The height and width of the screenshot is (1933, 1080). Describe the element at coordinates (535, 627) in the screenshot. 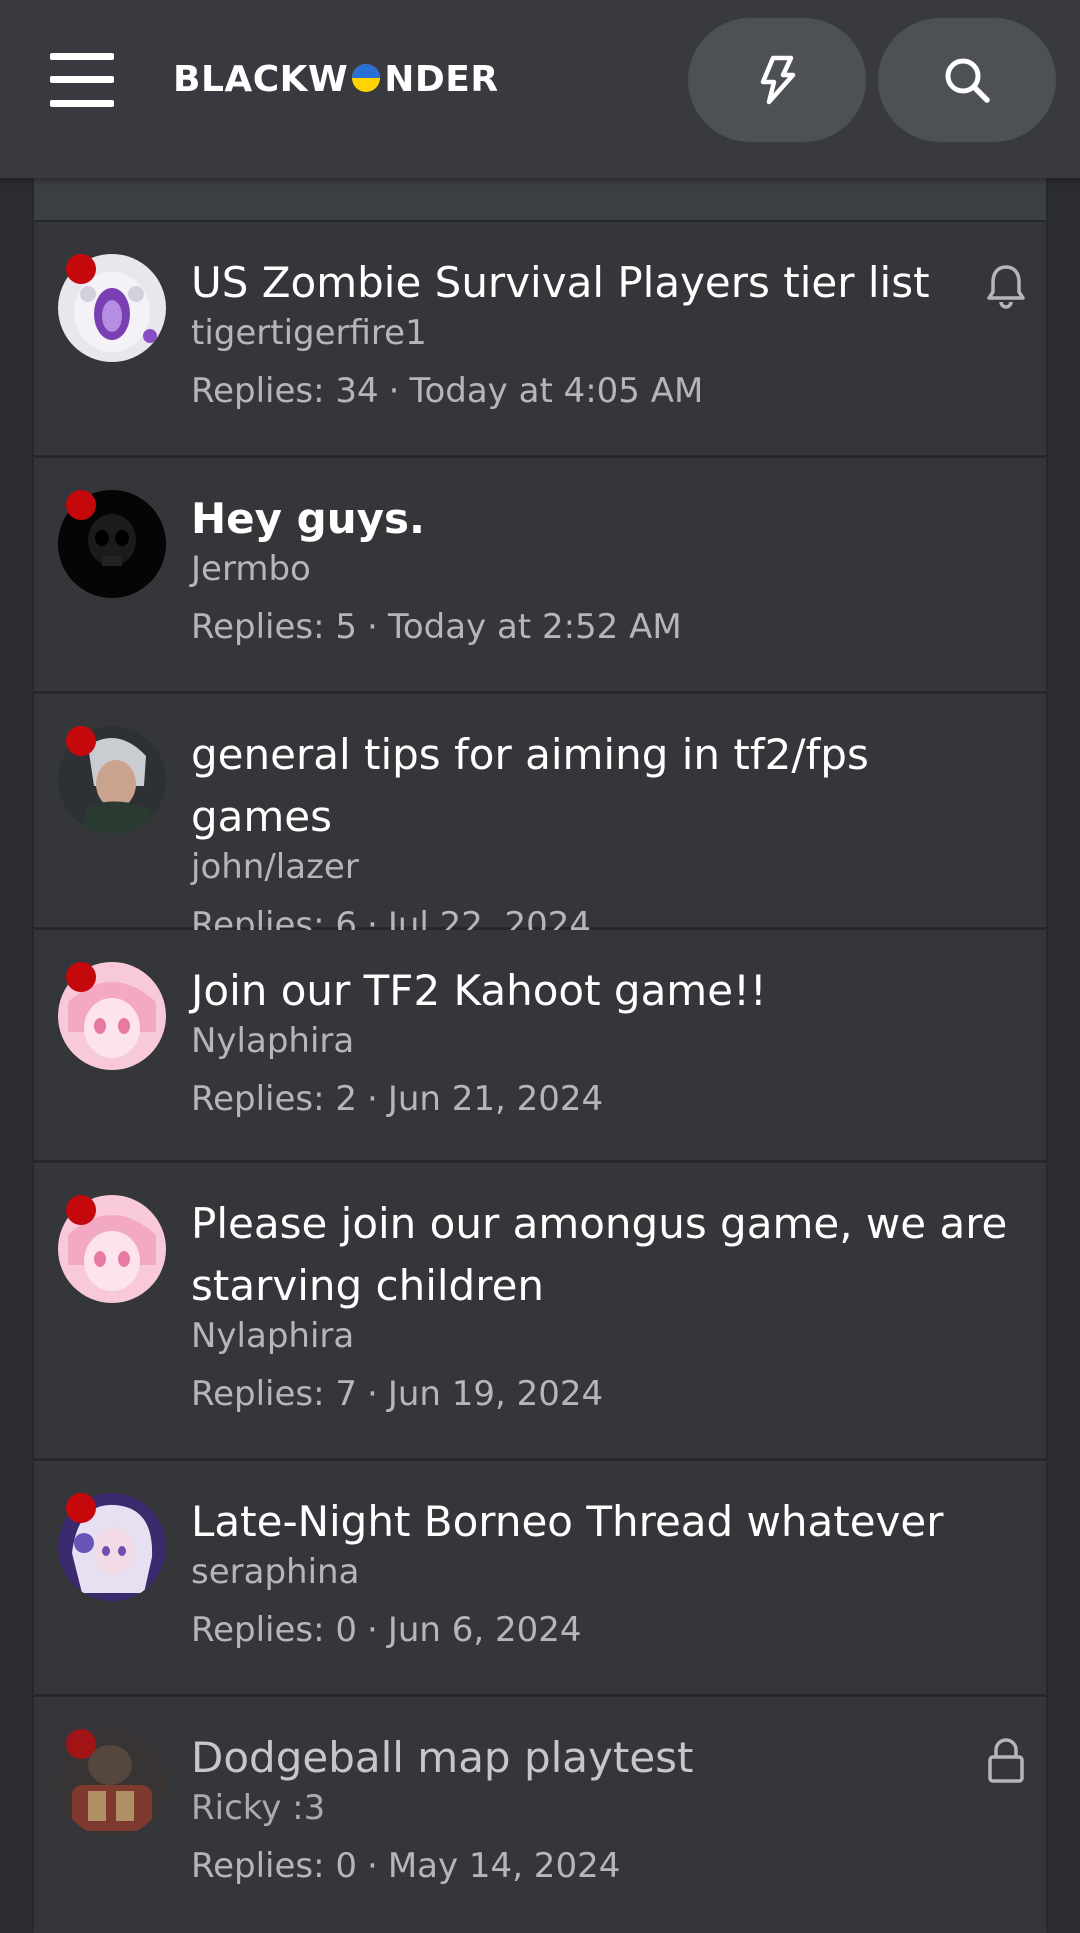

I see `last-post-date: Today at 2:52 AM` at that location.